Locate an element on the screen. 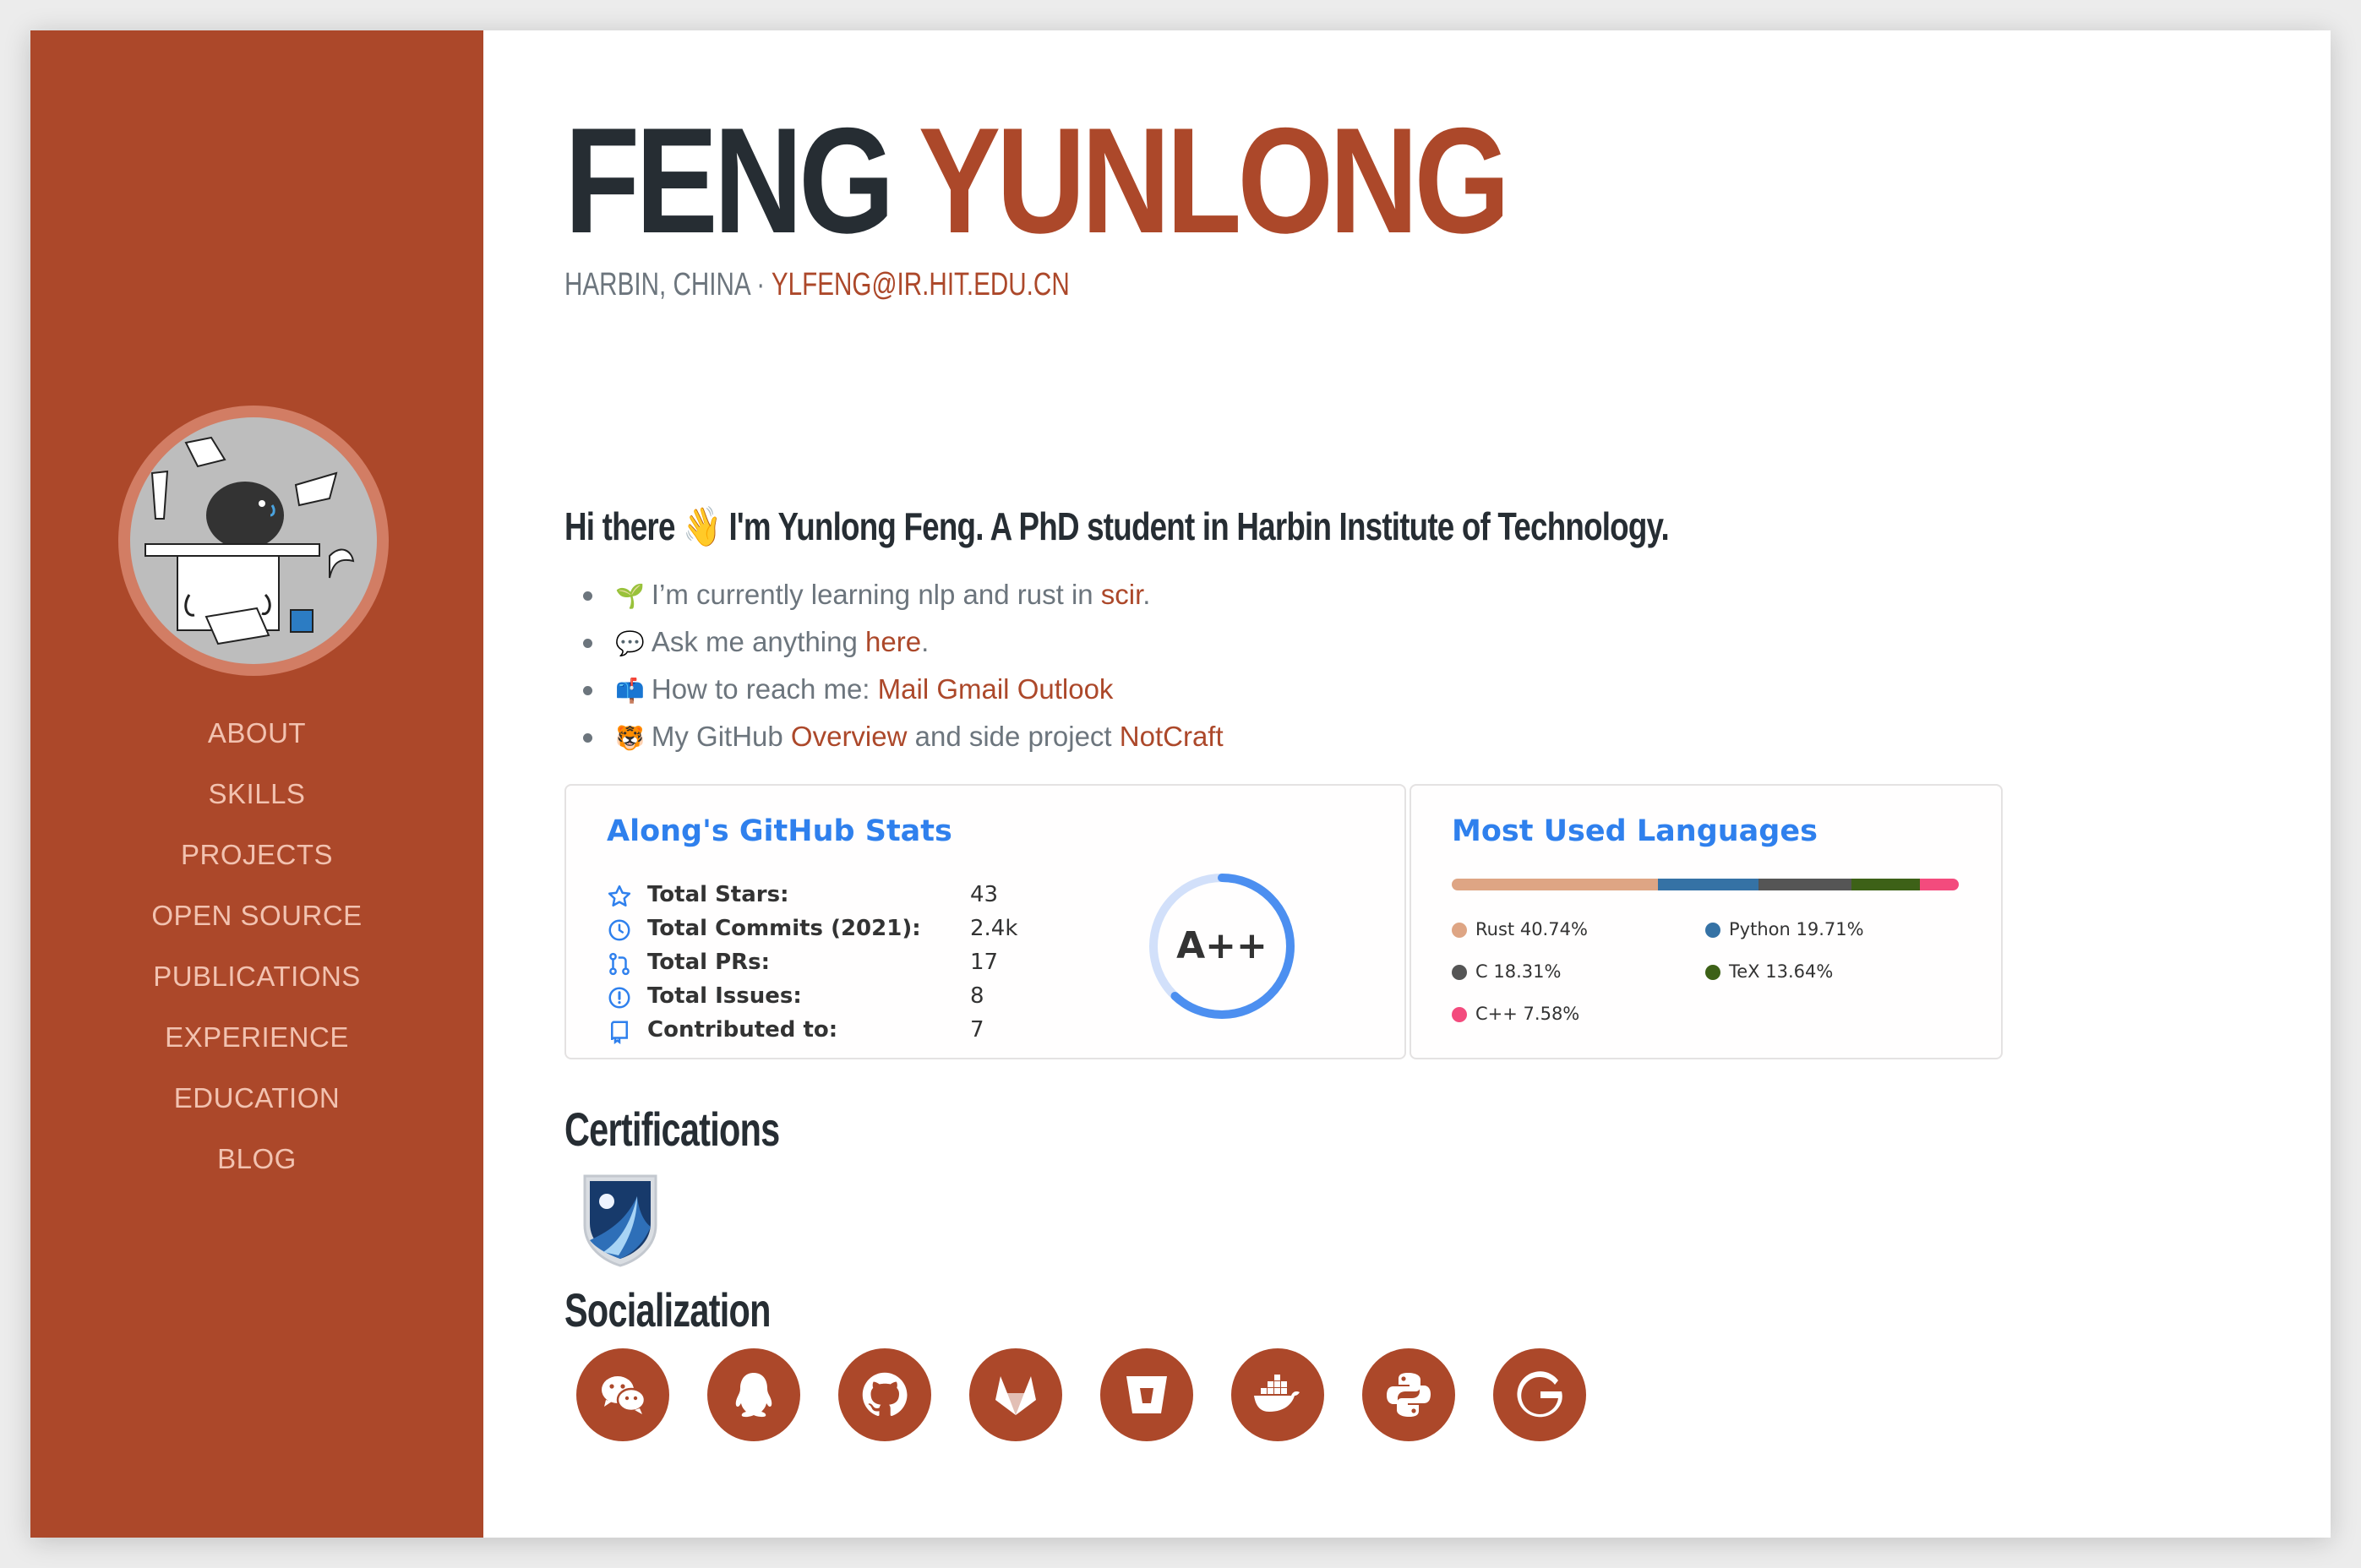 The width and height of the screenshot is (2361, 1568). language-item-python: Python 19.71% is located at coordinates (1784, 929).